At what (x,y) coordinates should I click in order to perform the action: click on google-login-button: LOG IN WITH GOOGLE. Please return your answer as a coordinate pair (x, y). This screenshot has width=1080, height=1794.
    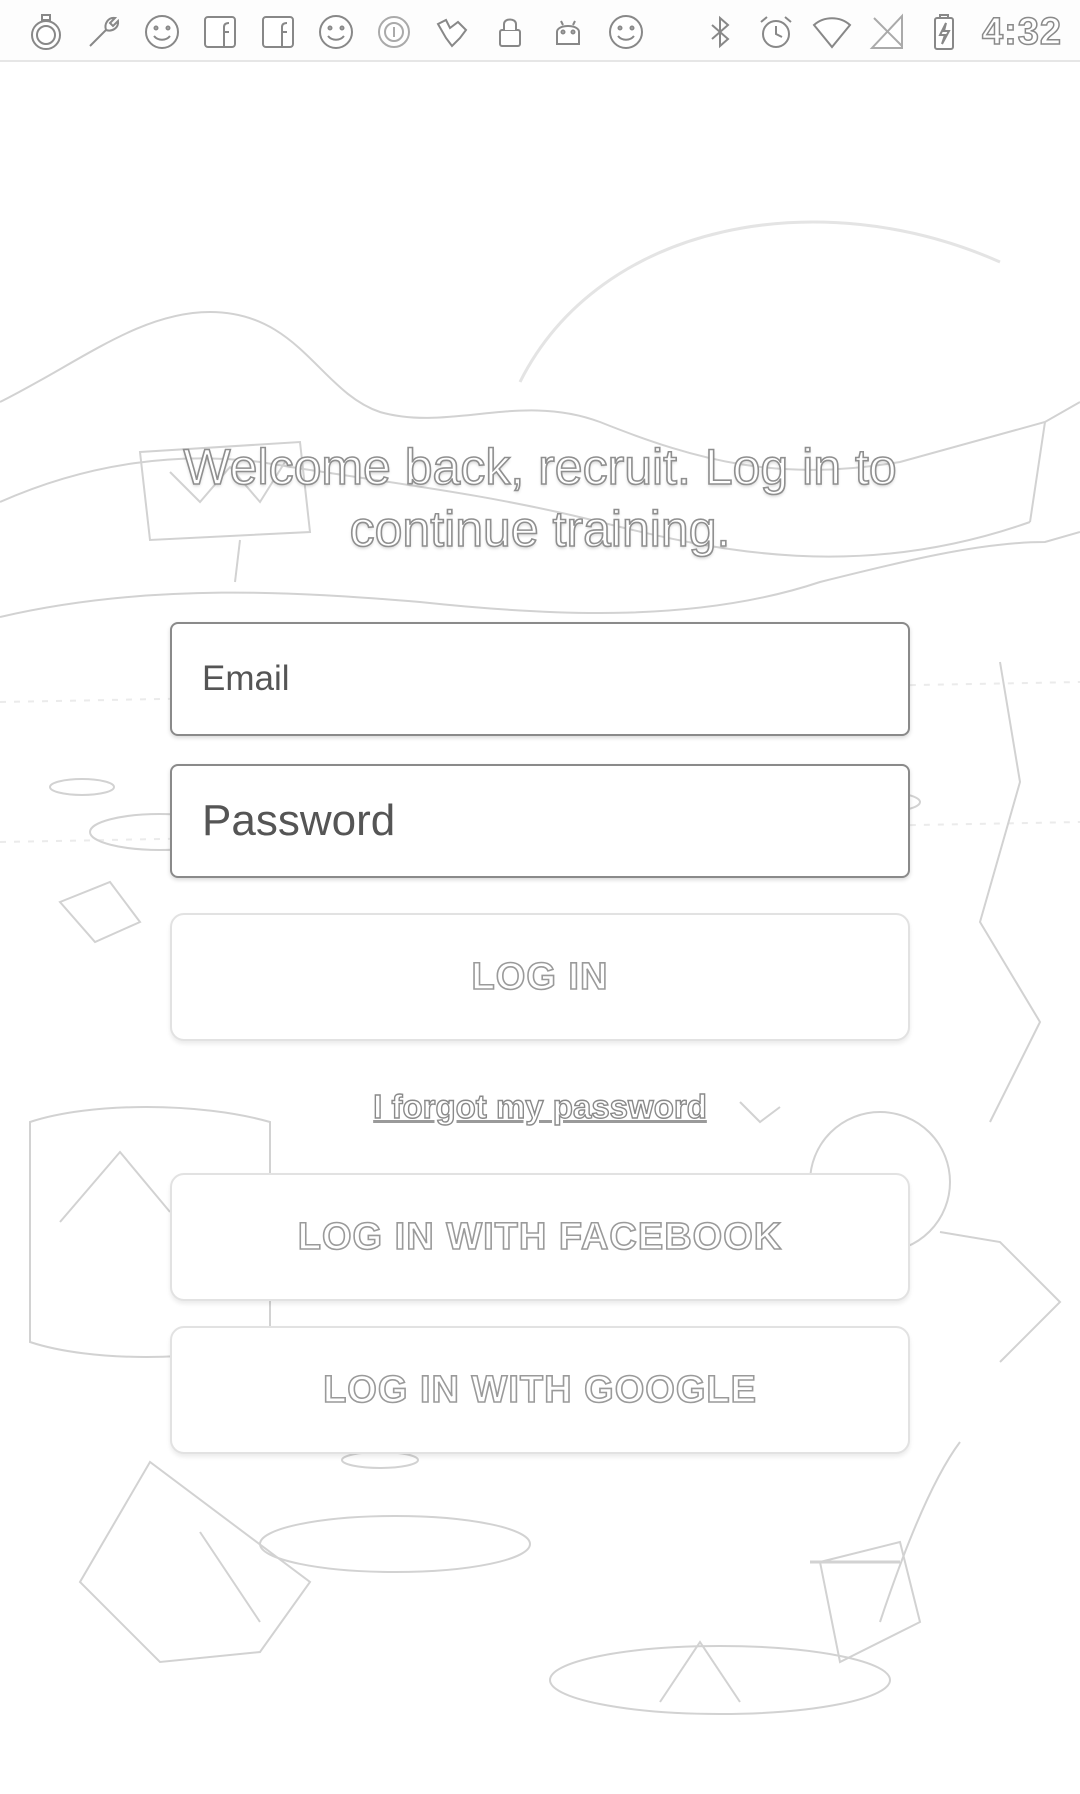
    Looking at the image, I should click on (540, 1390).